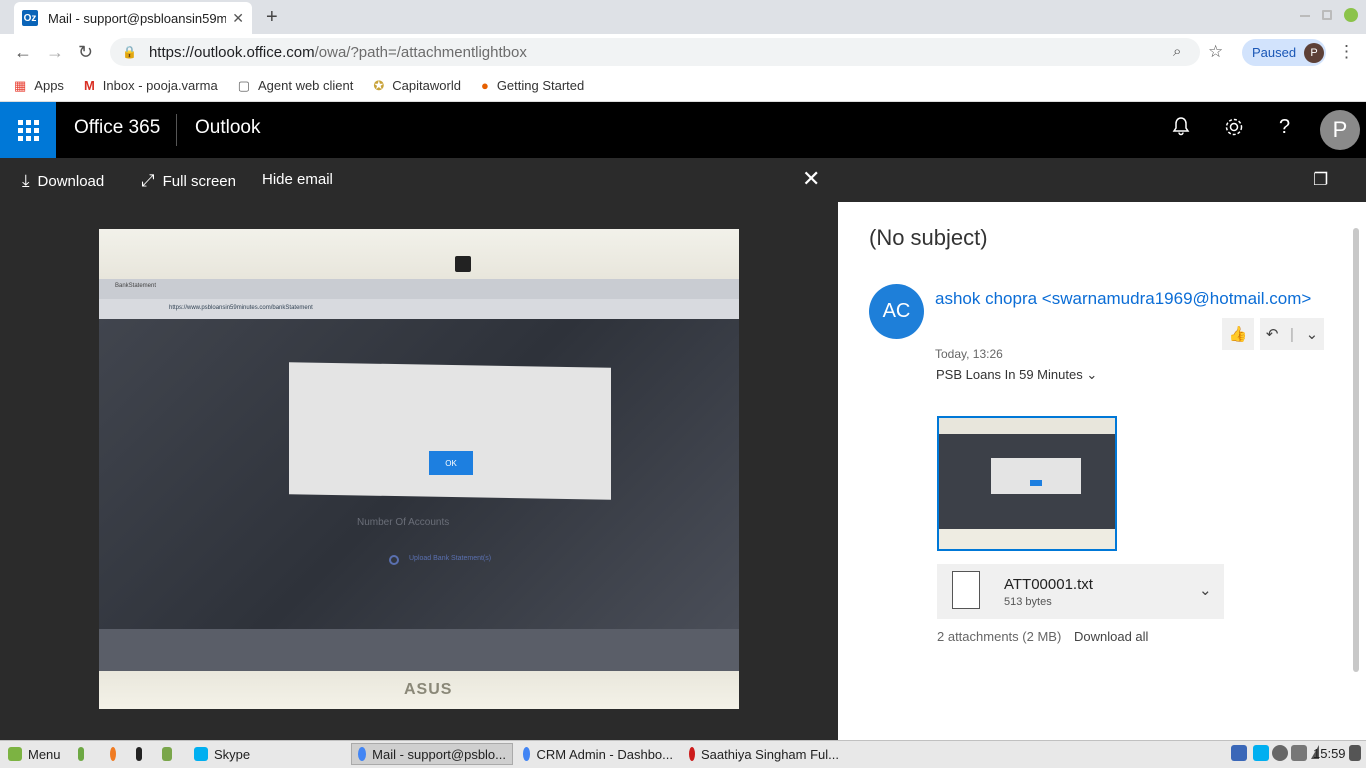 The width and height of the screenshot is (1366, 768). What do you see at coordinates (176, 130) in the screenshot?
I see `header-divider` at bounding box center [176, 130].